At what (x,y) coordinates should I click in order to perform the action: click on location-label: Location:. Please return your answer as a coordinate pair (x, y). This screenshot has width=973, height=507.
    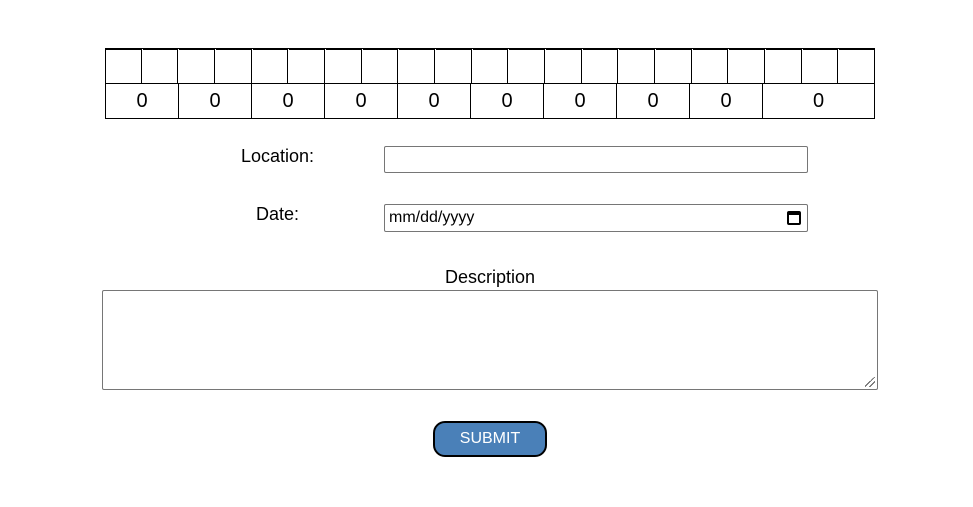
    Looking at the image, I should click on (278, 156).